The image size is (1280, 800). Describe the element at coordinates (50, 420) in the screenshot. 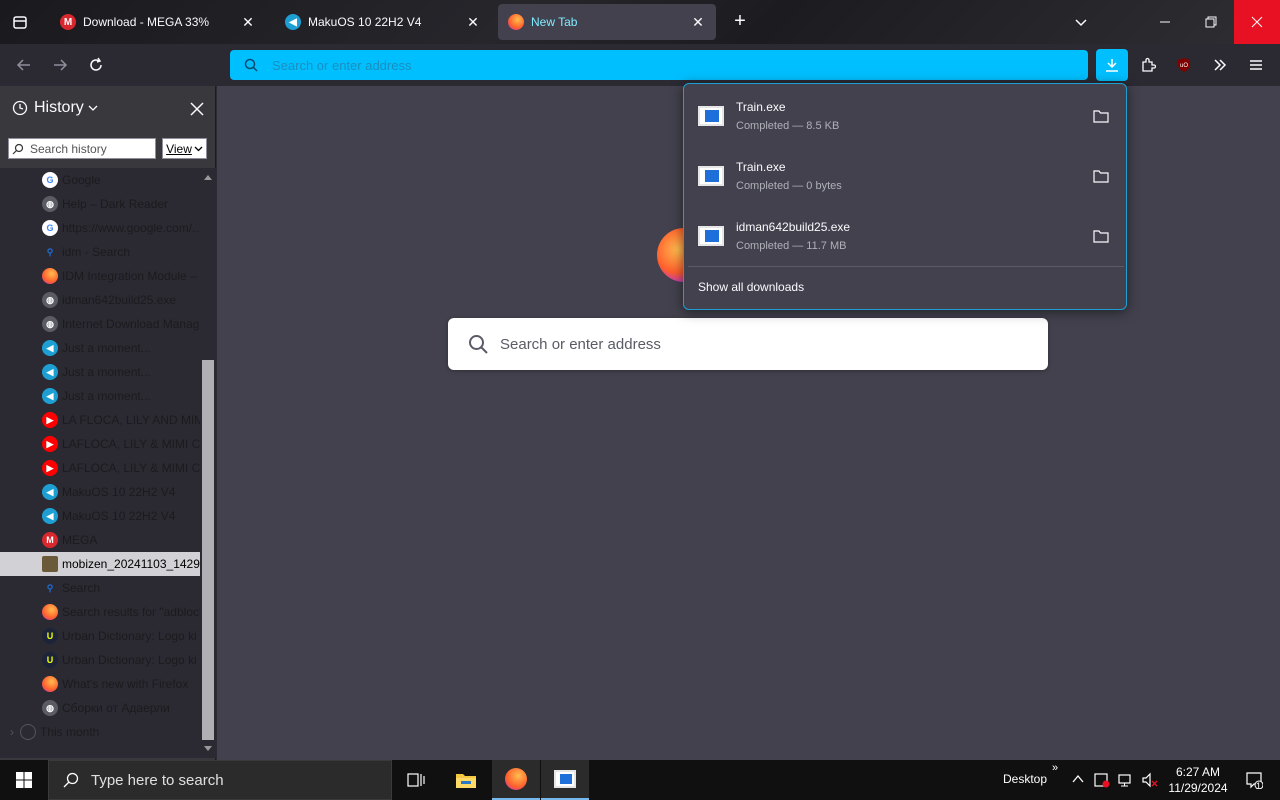

I see `youtube-icon: ▶` at that location.